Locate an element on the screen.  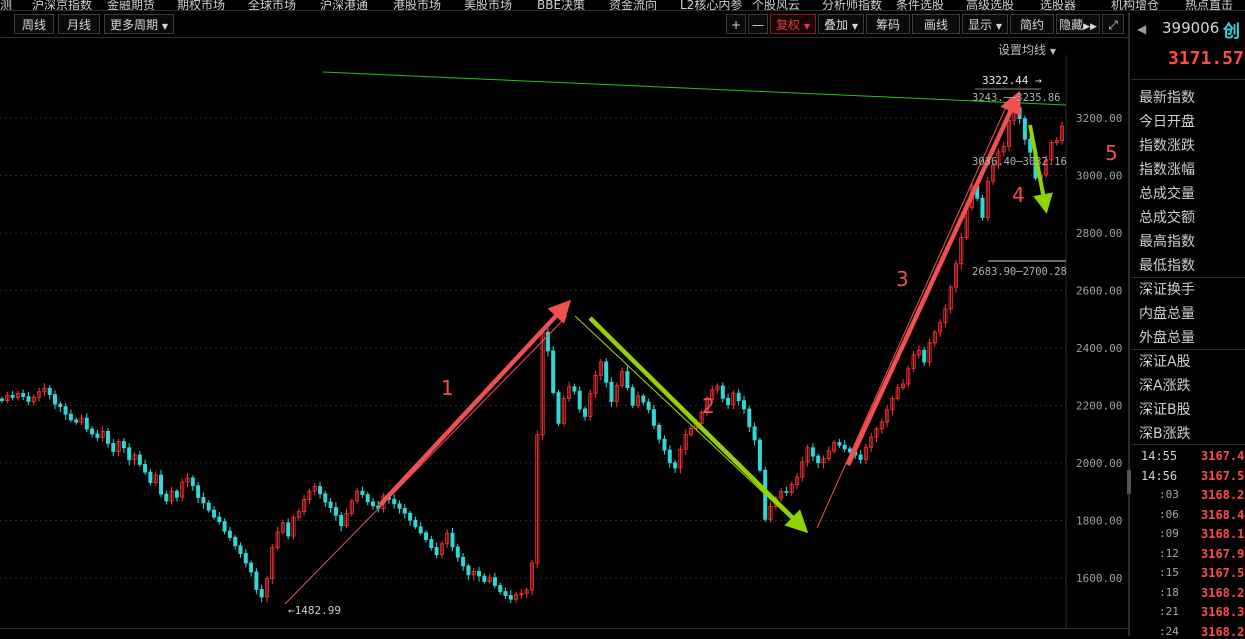
y-tick-label: 3000.00 is located at coordinates (1099, 176).